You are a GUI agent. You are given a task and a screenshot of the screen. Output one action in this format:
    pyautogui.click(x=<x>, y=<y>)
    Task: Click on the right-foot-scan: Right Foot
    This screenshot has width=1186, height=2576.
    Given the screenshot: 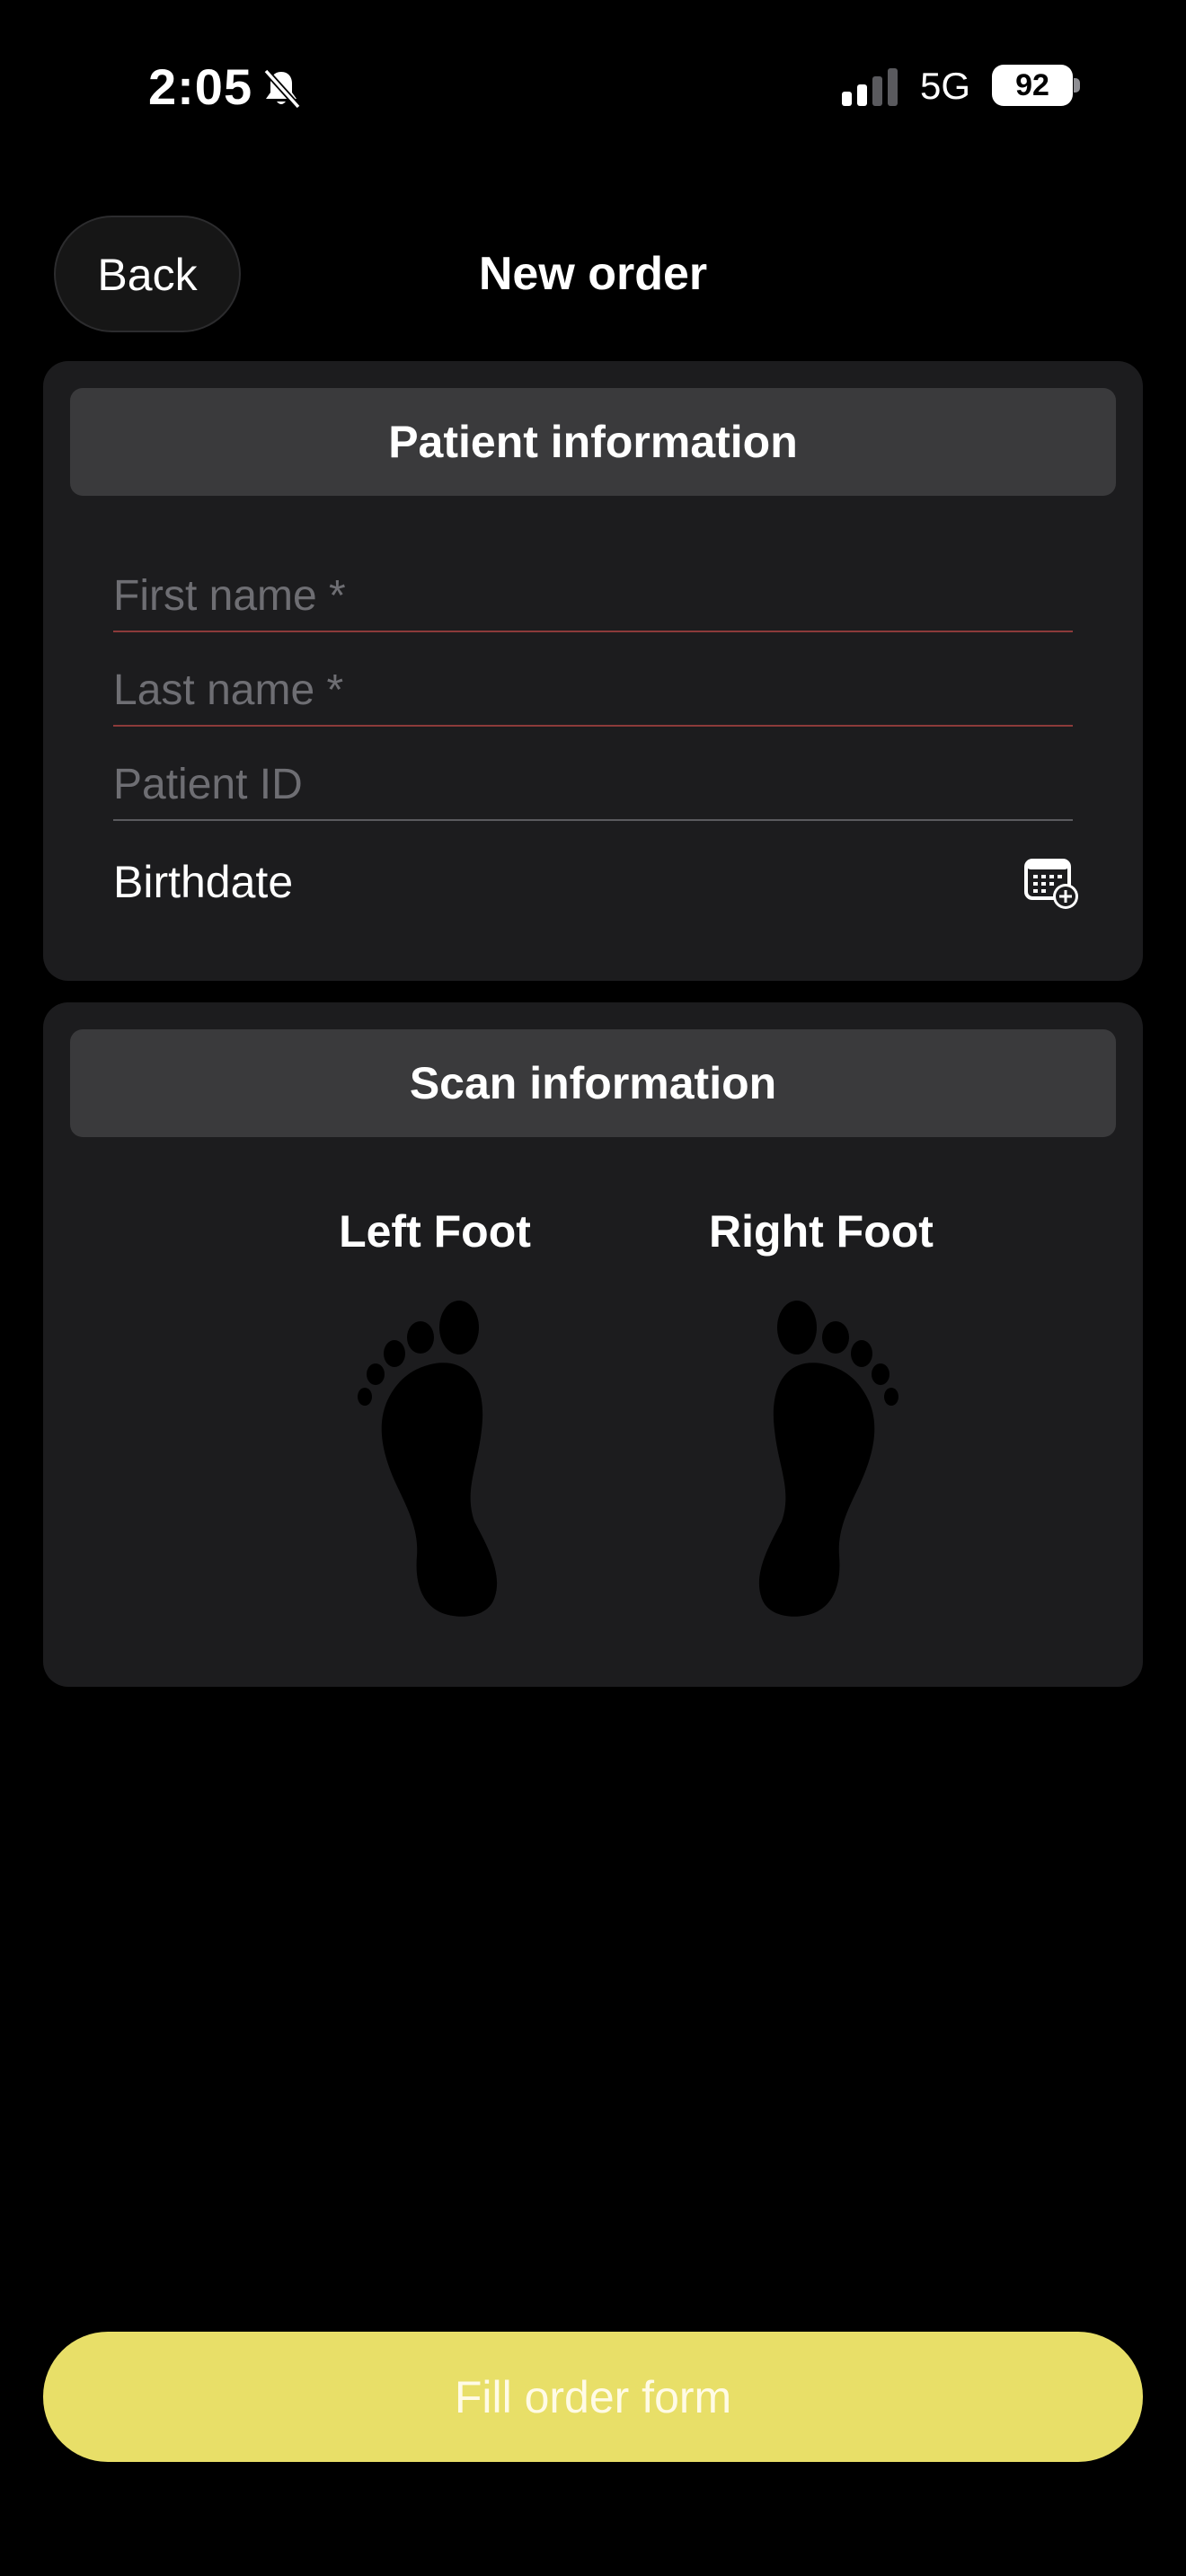 What is the action you would take?
    pyautogui.click(x=821, y=1410)
    